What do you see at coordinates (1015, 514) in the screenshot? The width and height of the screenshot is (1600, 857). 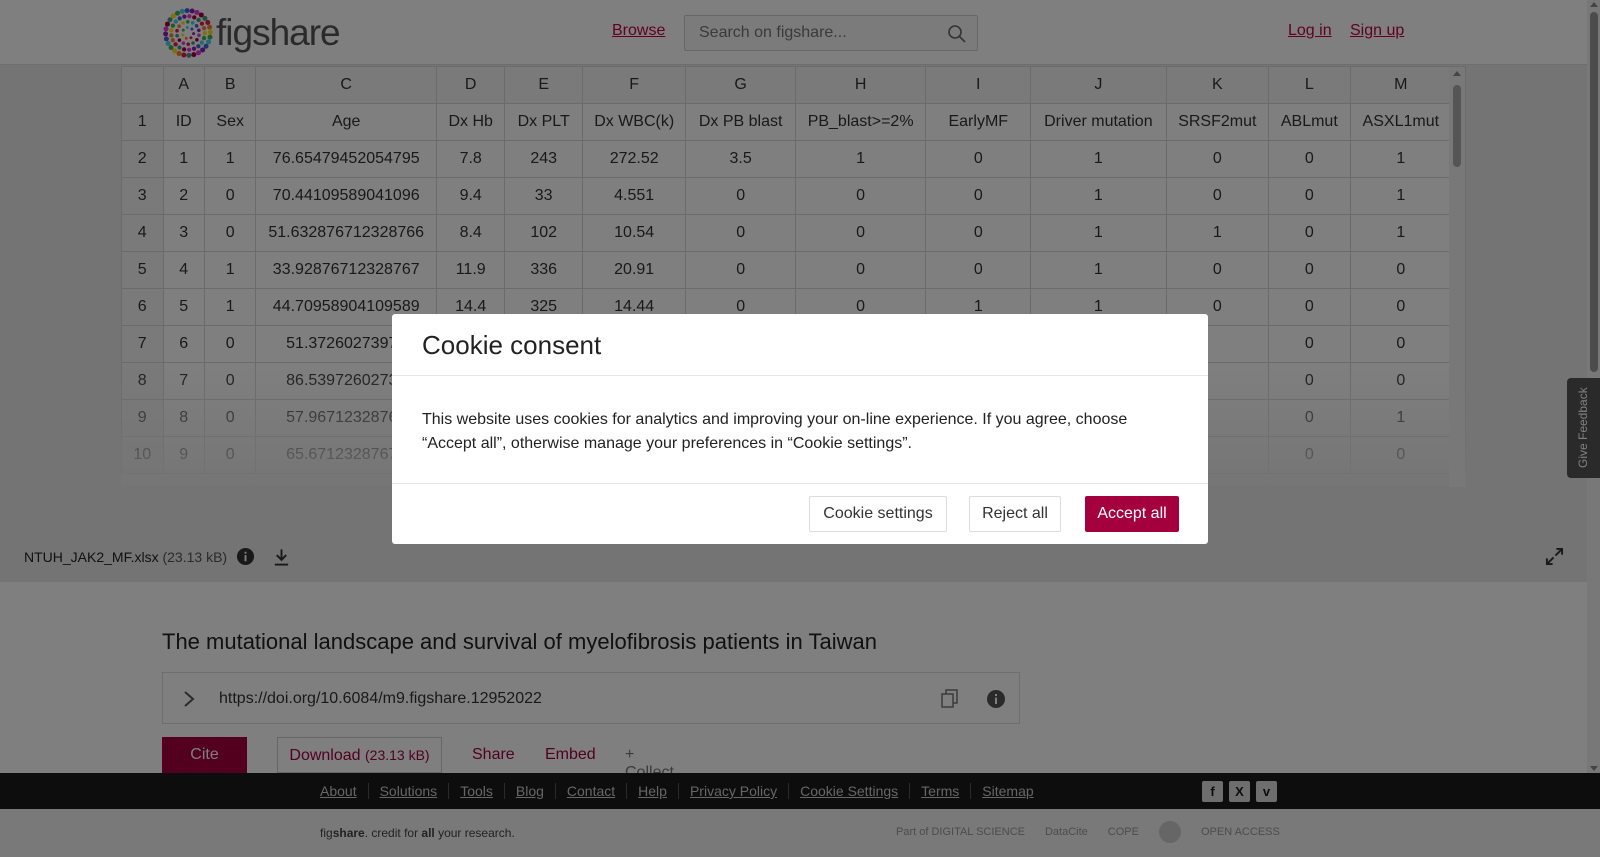 I see `reject-all-button: Reject all` at bounding box center [1015, 514].